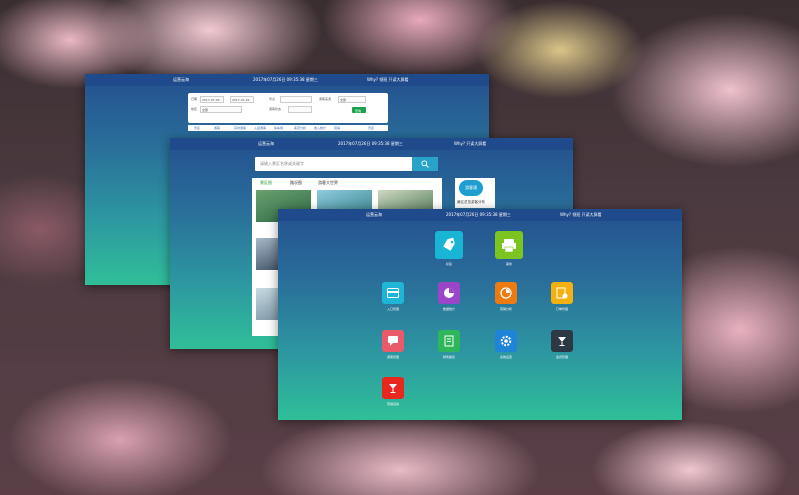 Image resolution: width=799 pixels, height=495 pixels. I want to click on app-label: 数据统计, so click(449, 309).